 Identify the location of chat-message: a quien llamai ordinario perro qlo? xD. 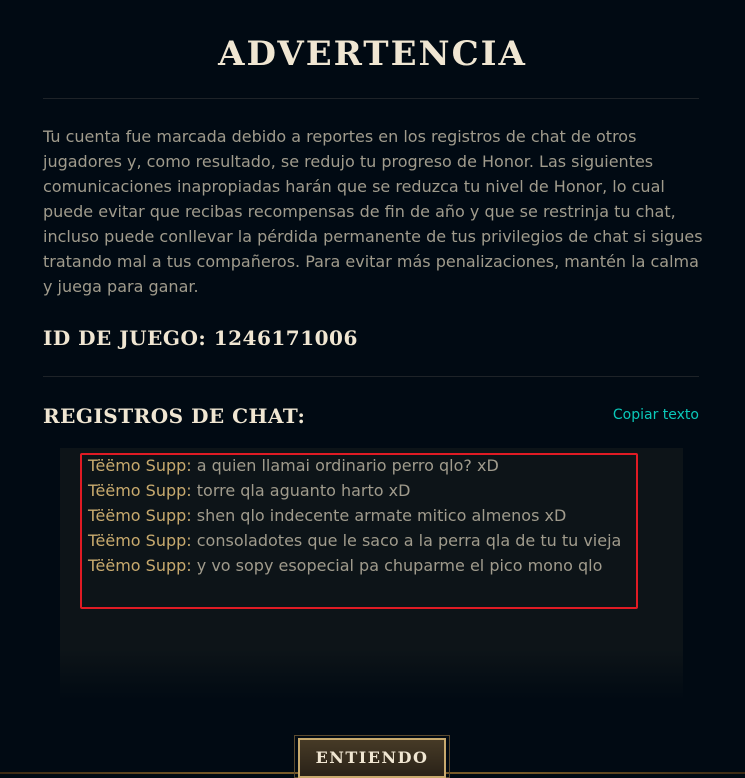
(345, 465).